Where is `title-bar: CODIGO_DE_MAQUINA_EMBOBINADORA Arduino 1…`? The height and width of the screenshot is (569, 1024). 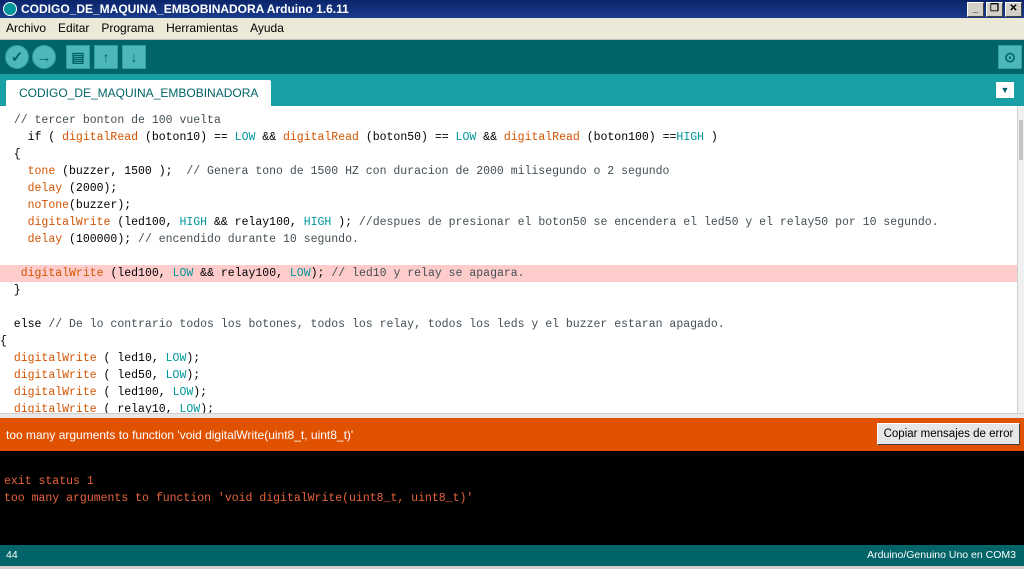
title-bar: CODIGO_DE_MAQUINA_EMBOBINADORA Arduino 1… is located at coordinates (512, 9).